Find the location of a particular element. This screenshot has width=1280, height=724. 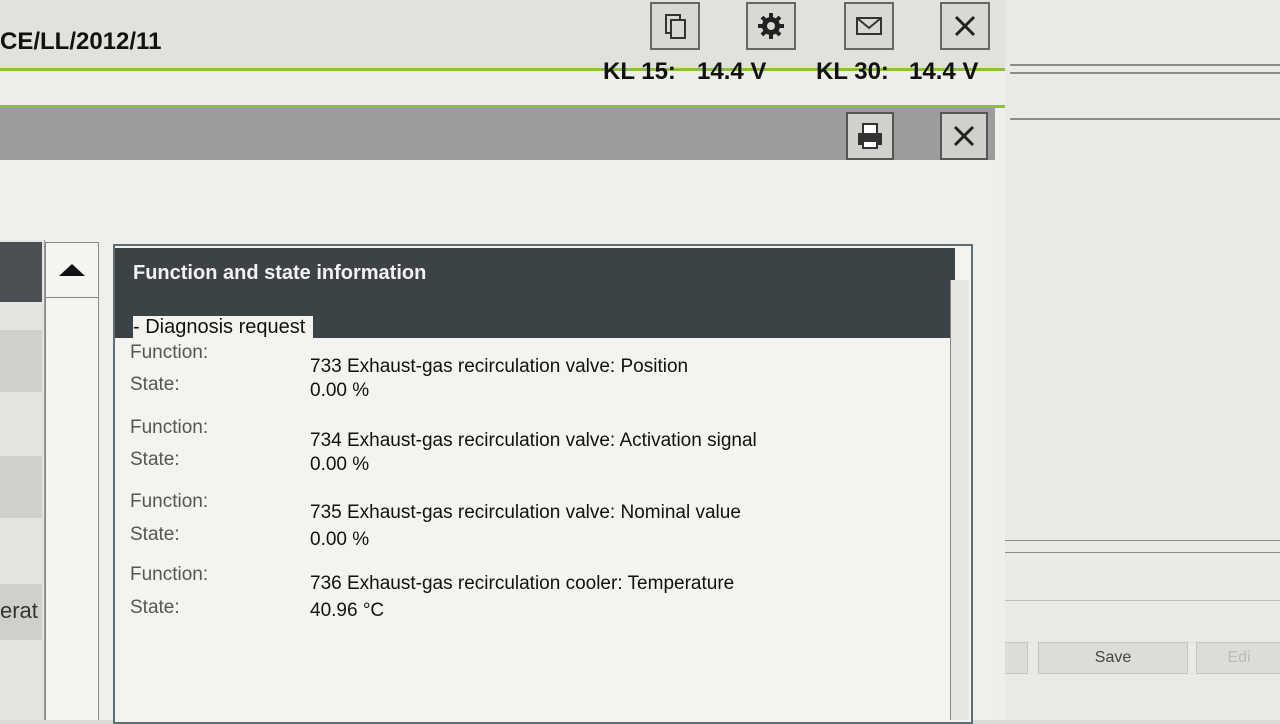

info-scrollbar is located at coordinates (959, 500).